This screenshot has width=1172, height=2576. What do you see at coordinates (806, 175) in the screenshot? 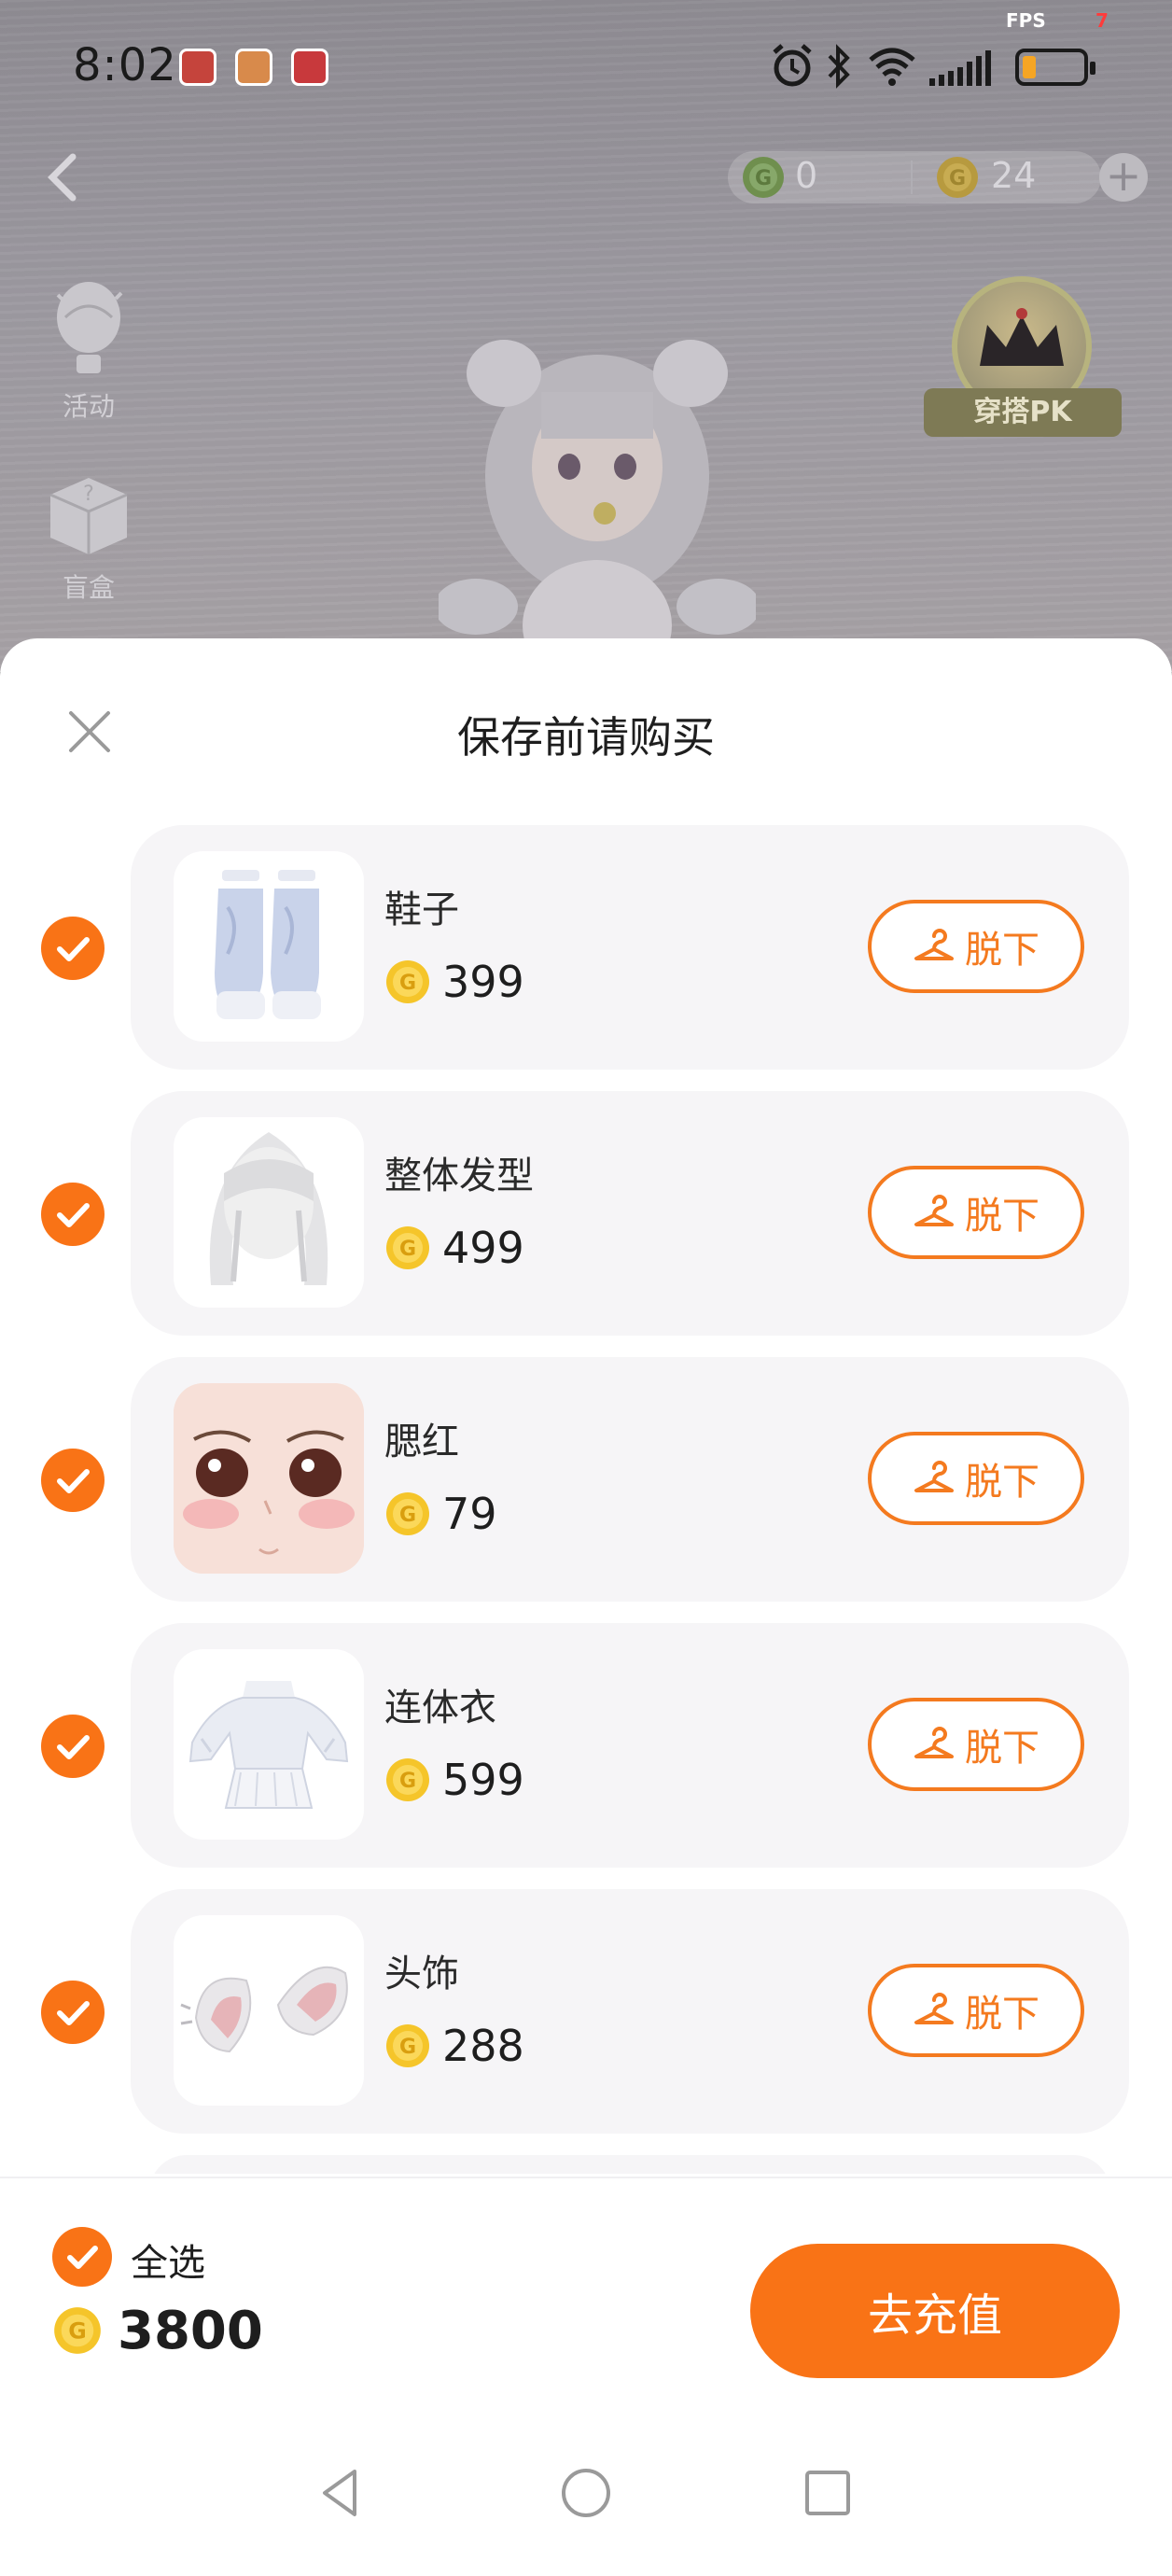
I see `green-currency-value: 0` at bounding box center [806, 175].